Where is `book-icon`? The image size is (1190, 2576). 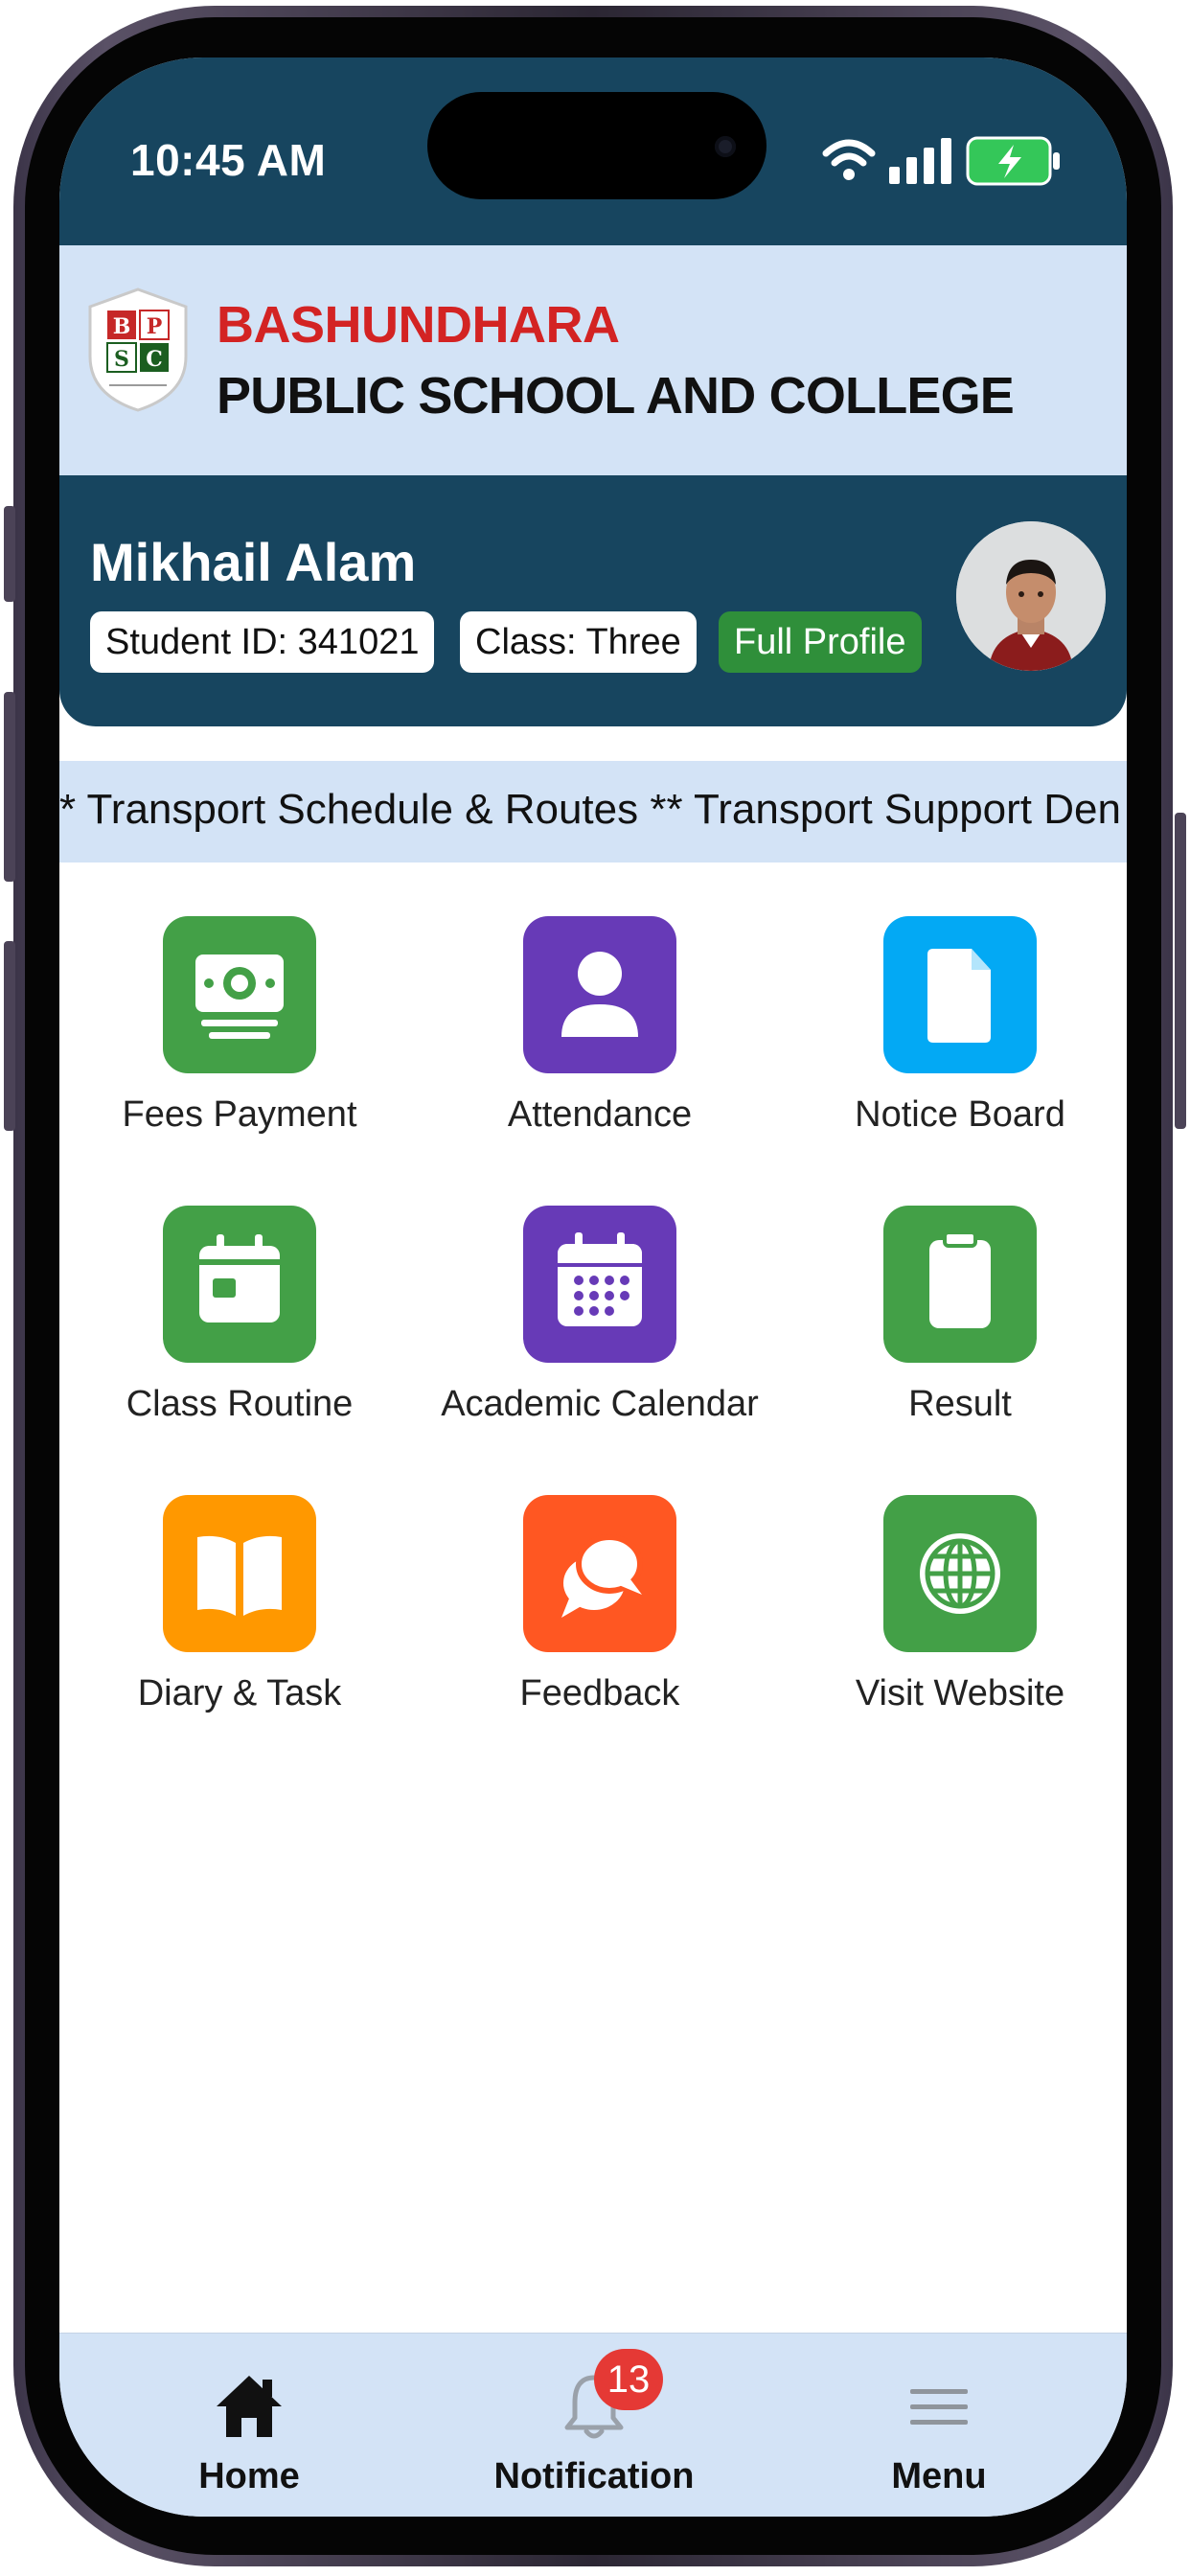
book-icon is located at coordinates (240, 1573).